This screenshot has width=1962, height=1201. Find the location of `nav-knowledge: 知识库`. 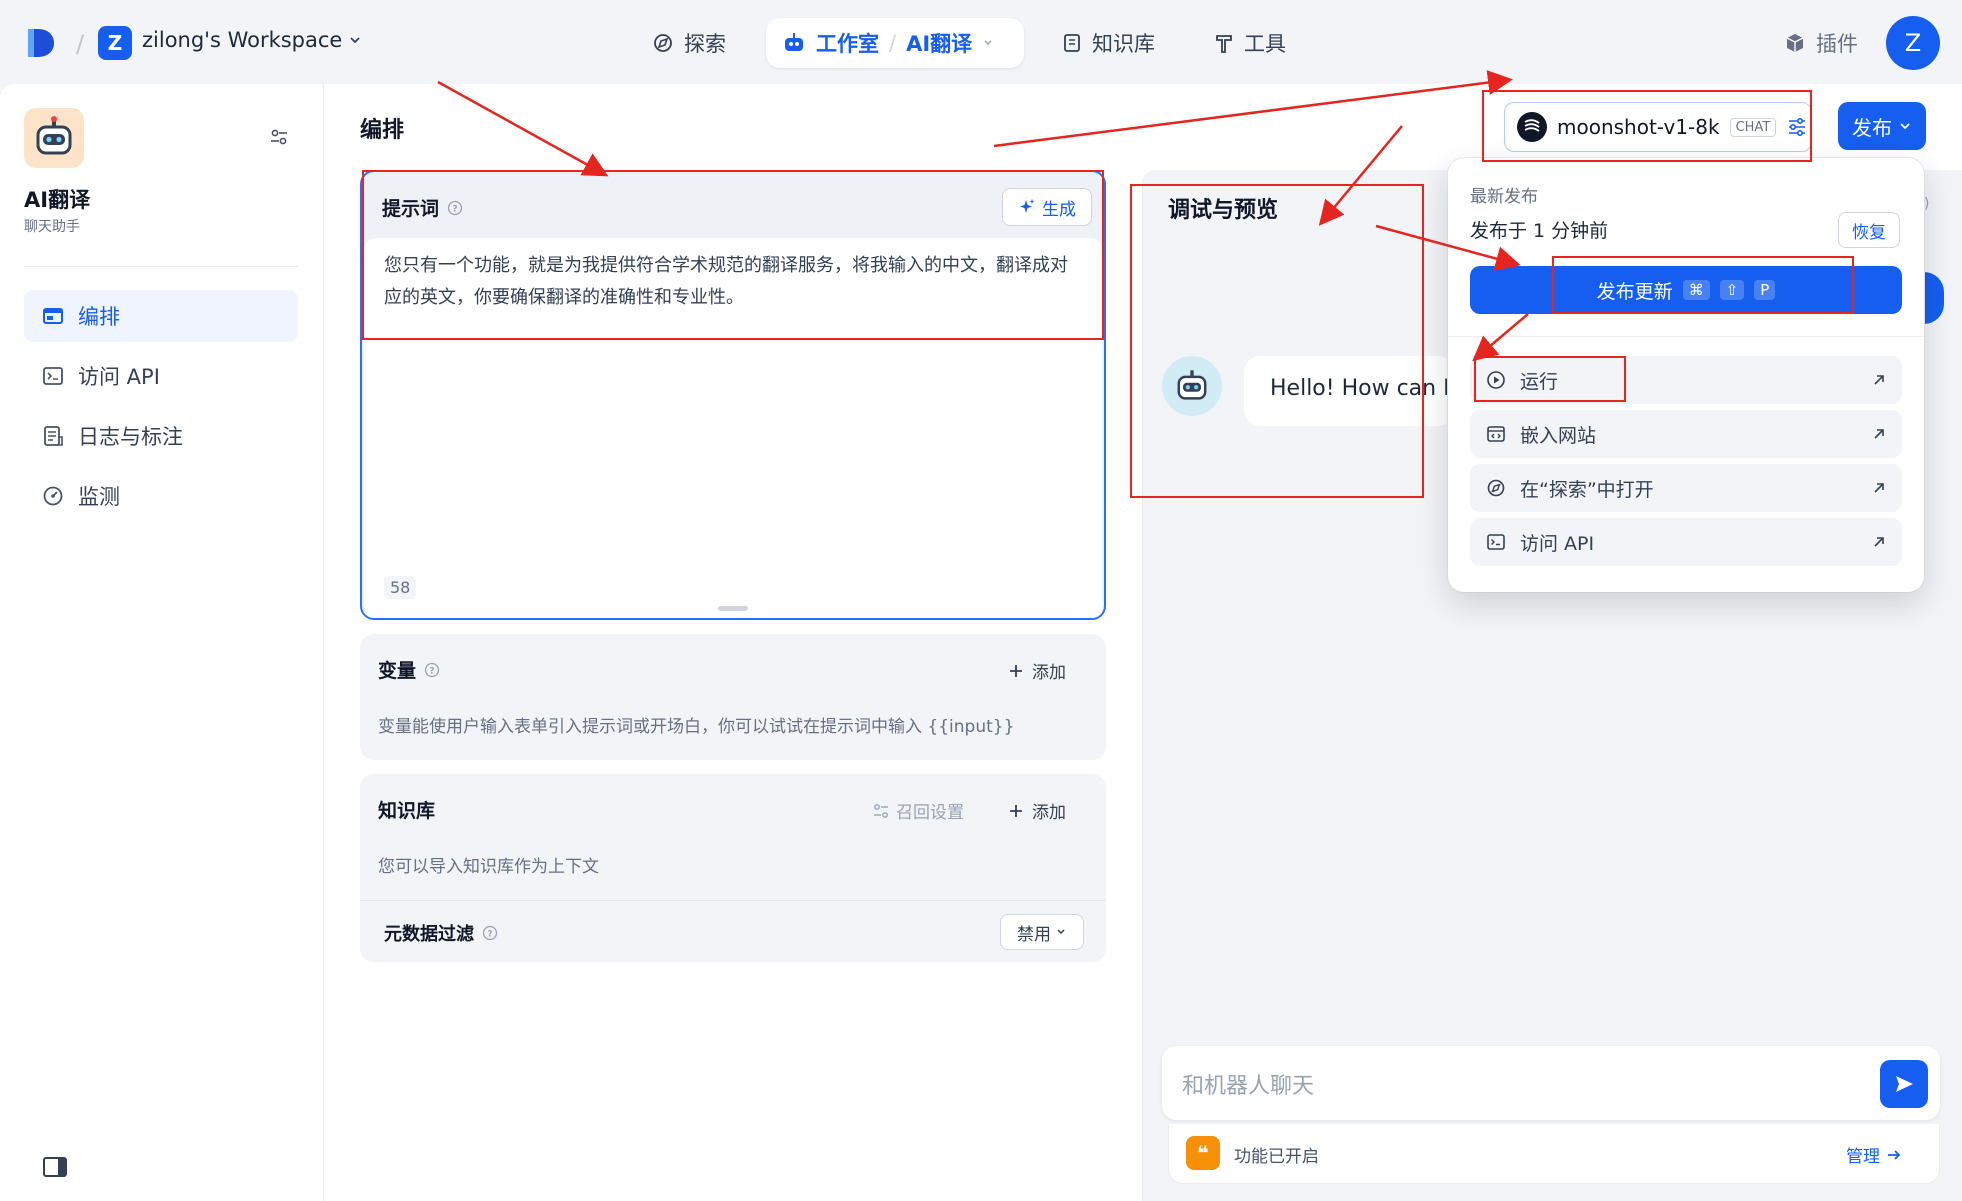

nav-knowledge: 知识库 is located at coordinates (1108, 43).